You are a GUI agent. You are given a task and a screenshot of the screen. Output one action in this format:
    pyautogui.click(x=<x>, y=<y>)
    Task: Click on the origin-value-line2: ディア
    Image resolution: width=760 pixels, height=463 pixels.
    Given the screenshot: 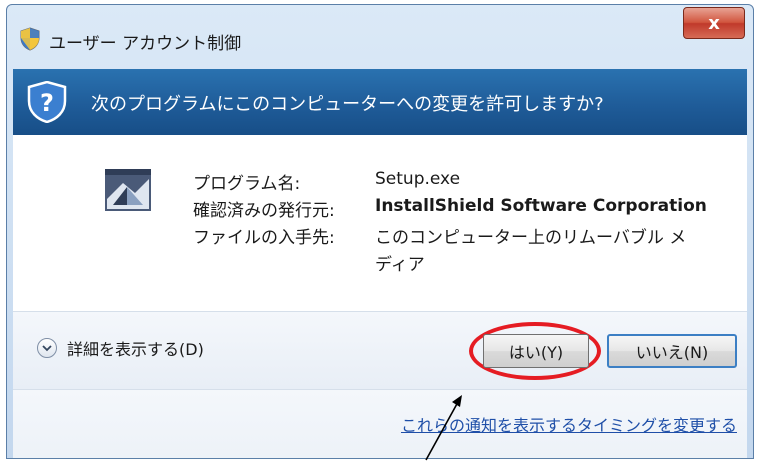 What is the action you would take?
    pyautogui.click(x=400, y=265)
    